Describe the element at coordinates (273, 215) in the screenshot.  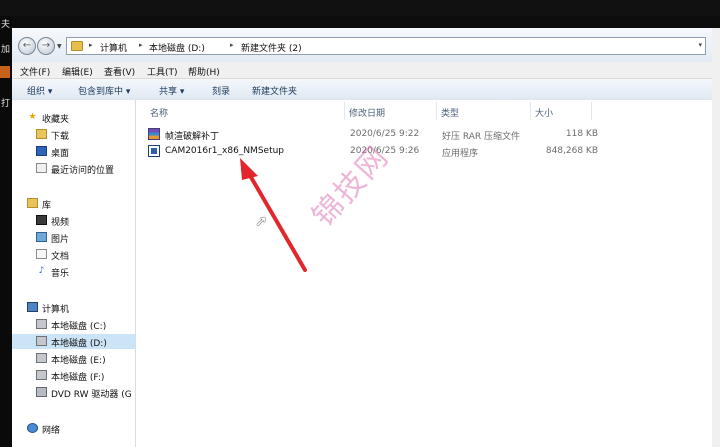
I see `annotation-overlay` at that location.